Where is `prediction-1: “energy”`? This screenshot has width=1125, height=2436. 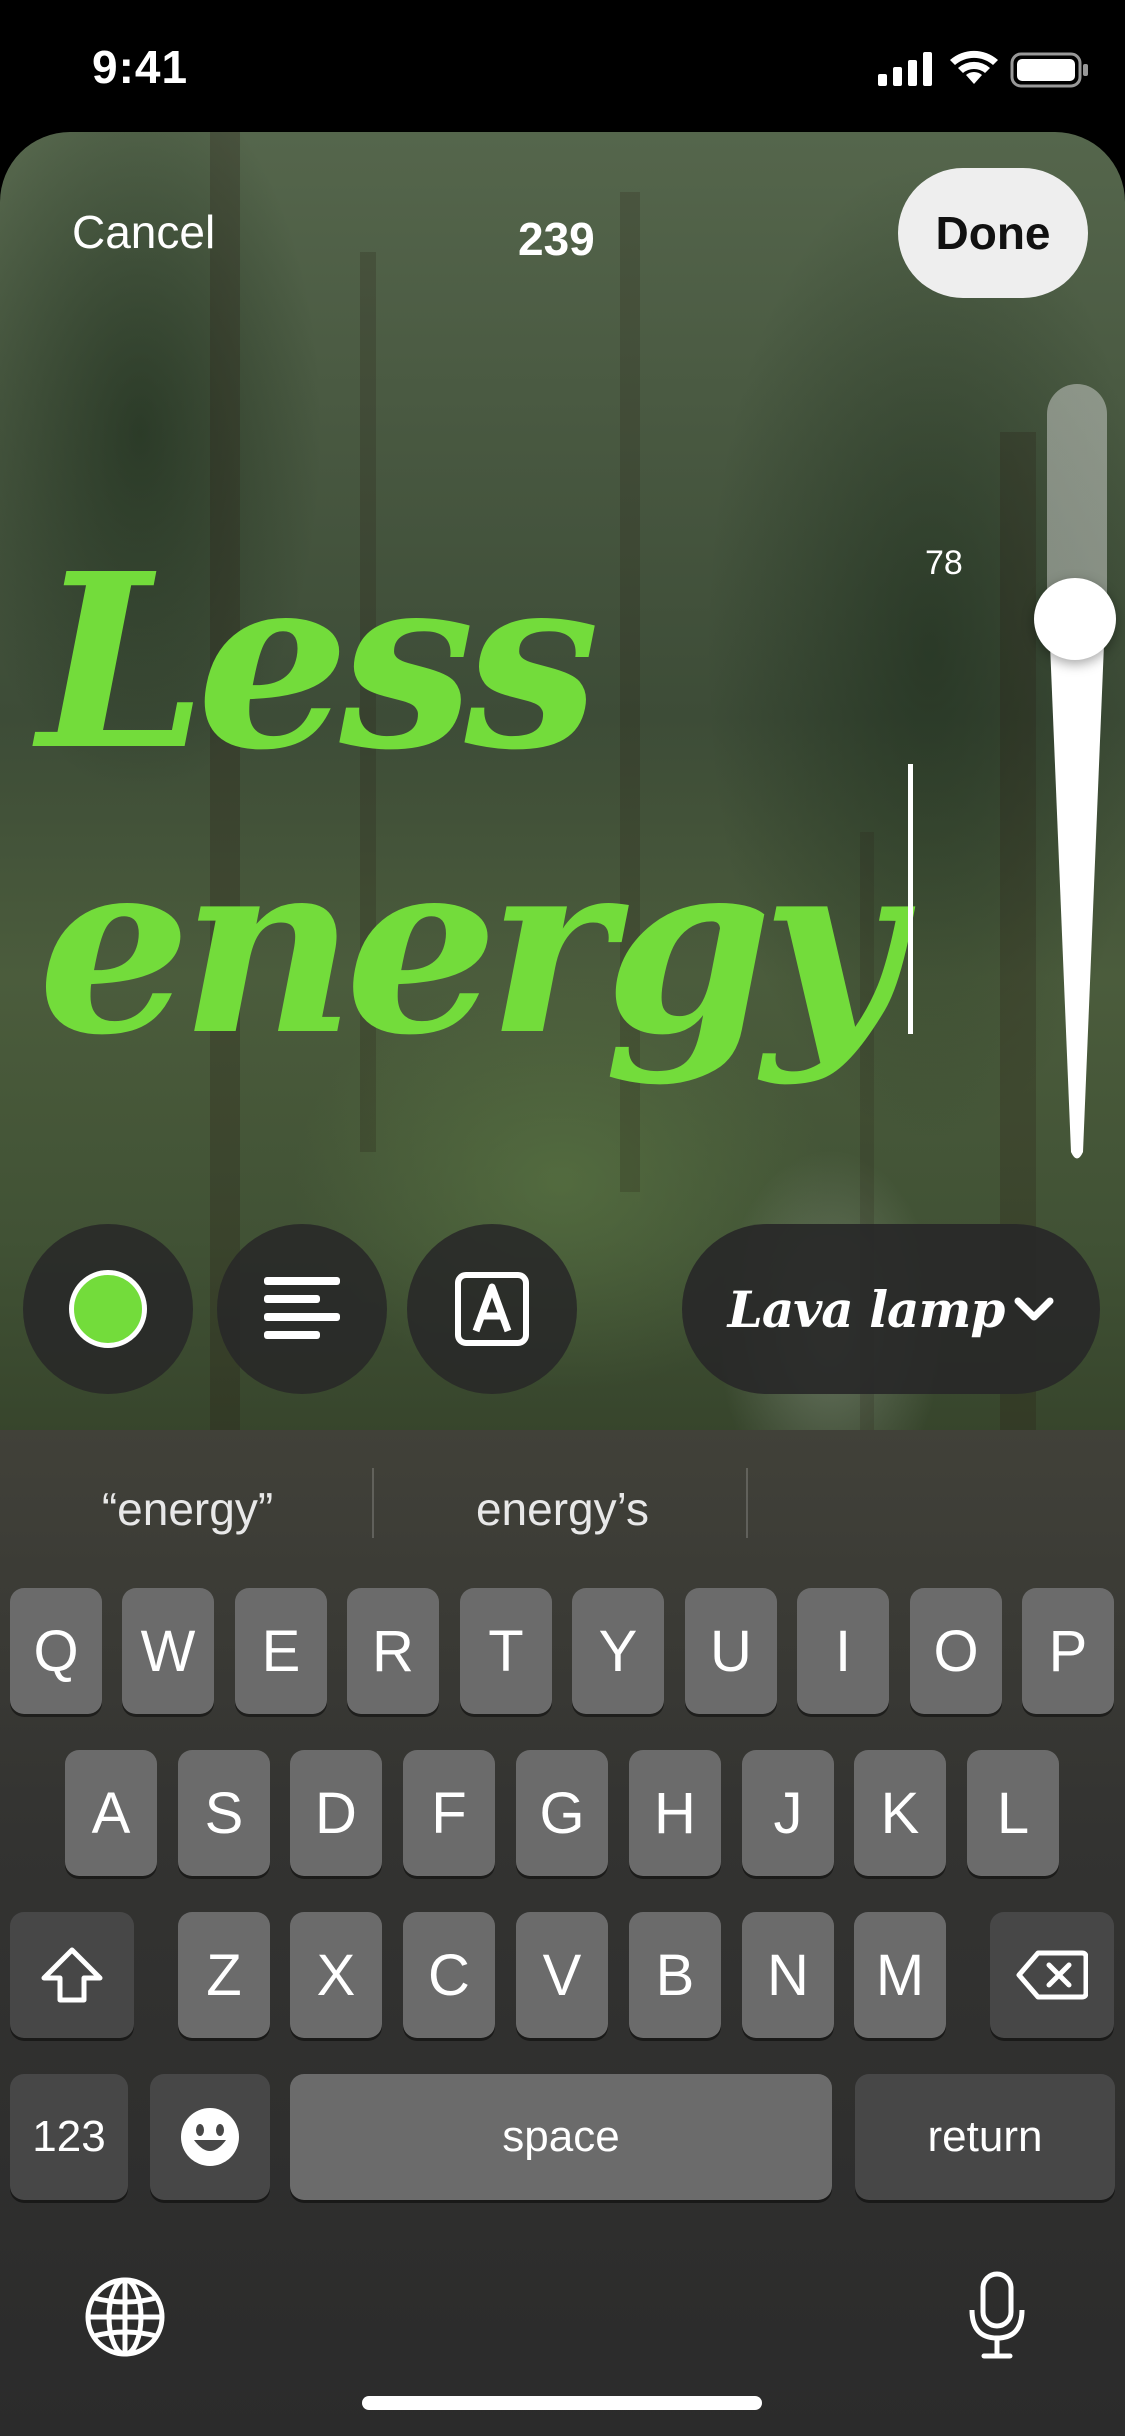
prediction-1: “energy” is located at coordinates (187, 1509).